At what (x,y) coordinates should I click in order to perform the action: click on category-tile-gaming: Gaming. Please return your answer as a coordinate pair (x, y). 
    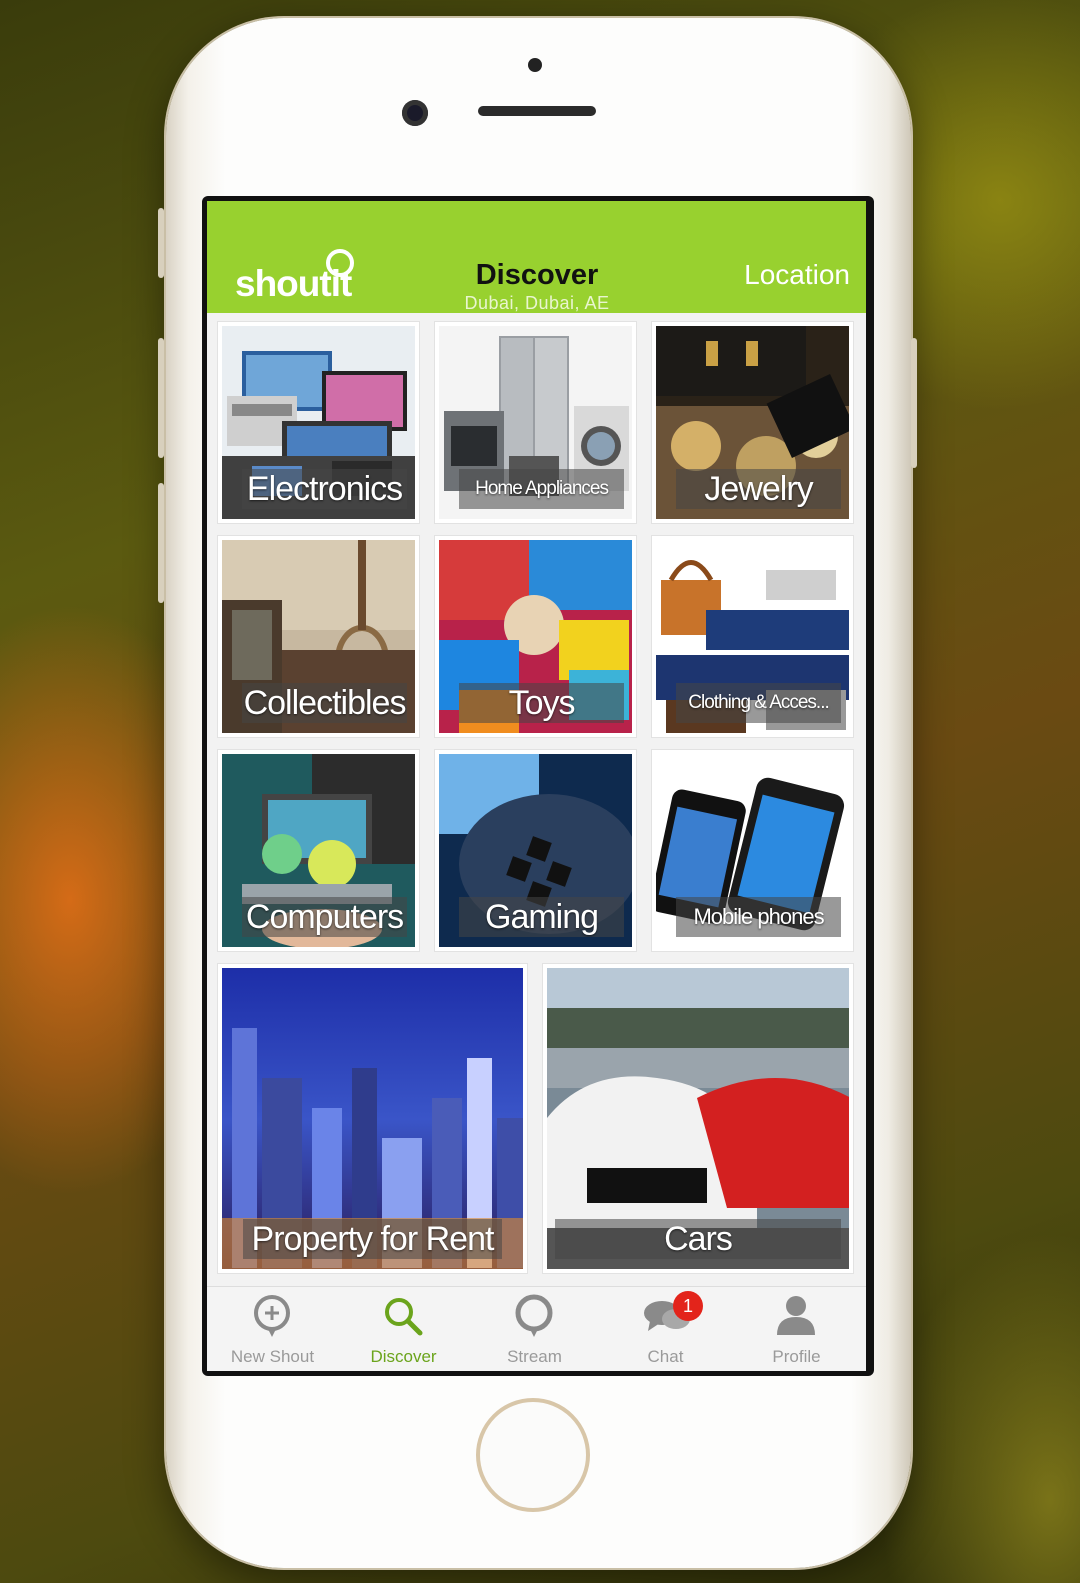
    Looking at the image, I should click on (535, 850).